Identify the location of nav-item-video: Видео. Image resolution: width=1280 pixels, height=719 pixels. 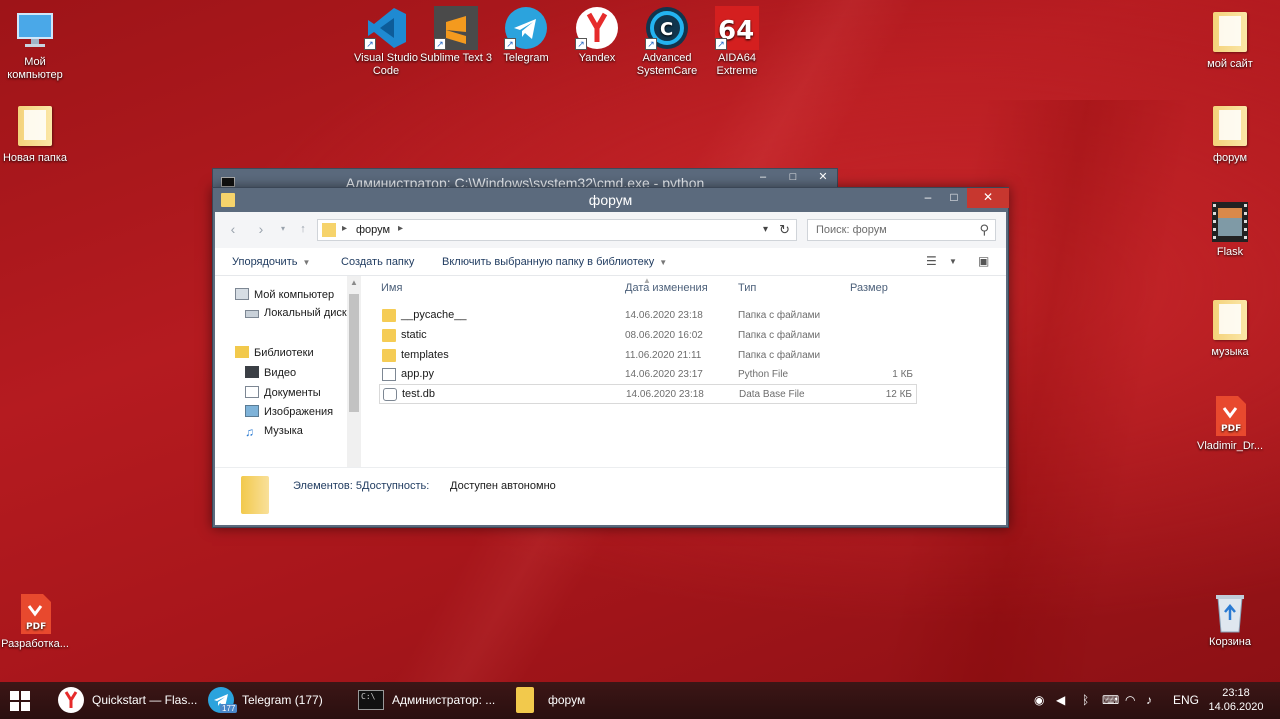
(270, 372).